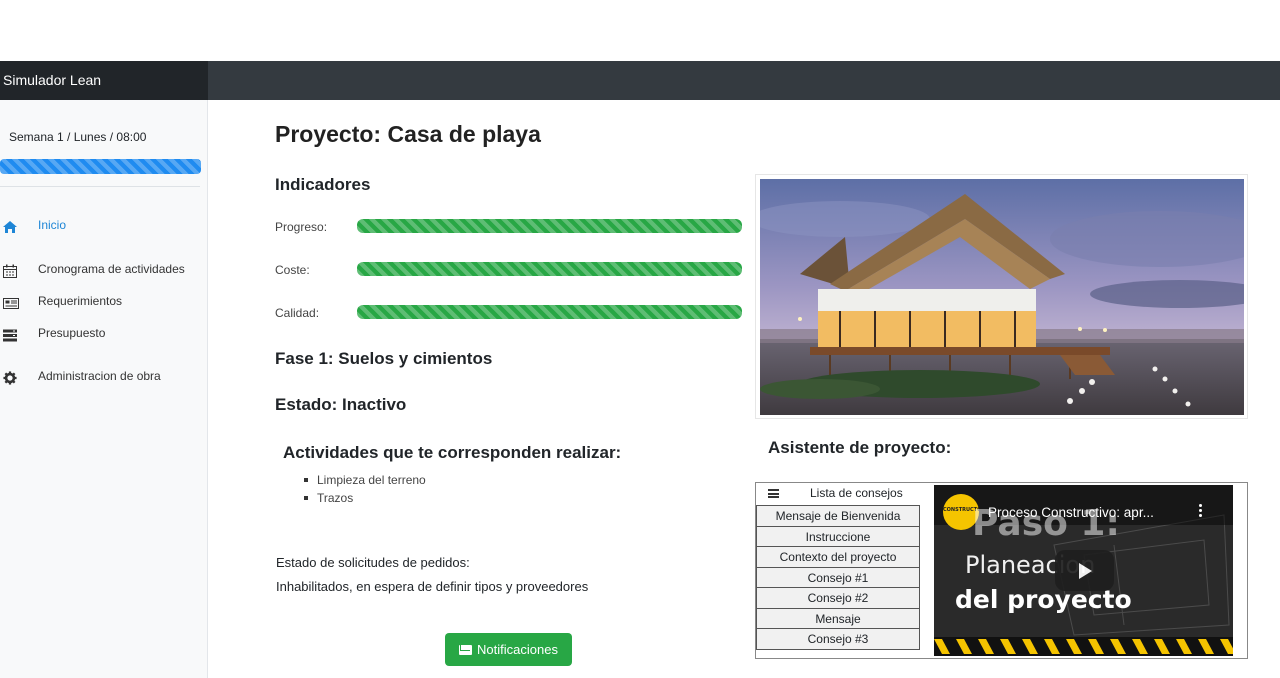 This screenshot has width=1280, height=678. Describe the element at coordinates (466, 650) in the screenshot. I see `envelope-icon` at that location.